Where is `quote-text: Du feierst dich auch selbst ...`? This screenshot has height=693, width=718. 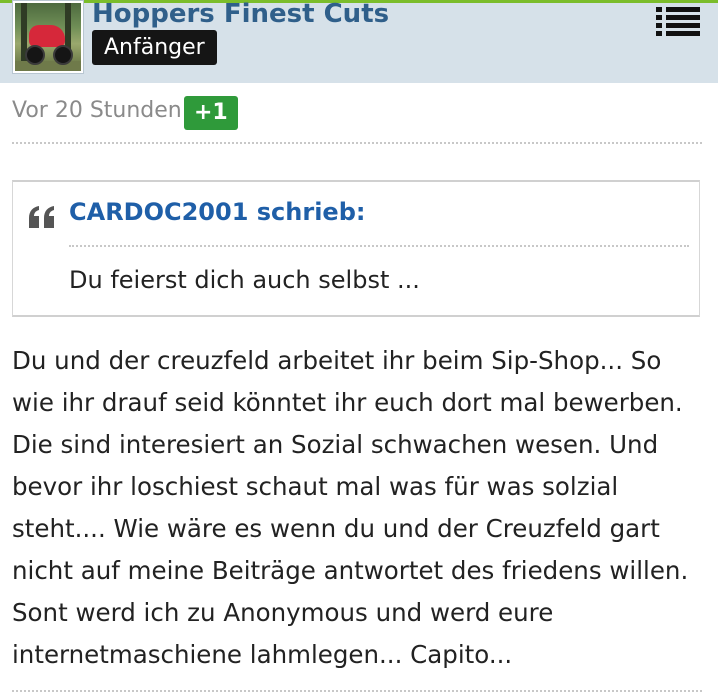
quote-text: Du feierst dich auch selbst ... is located at coordinates (244, 280).